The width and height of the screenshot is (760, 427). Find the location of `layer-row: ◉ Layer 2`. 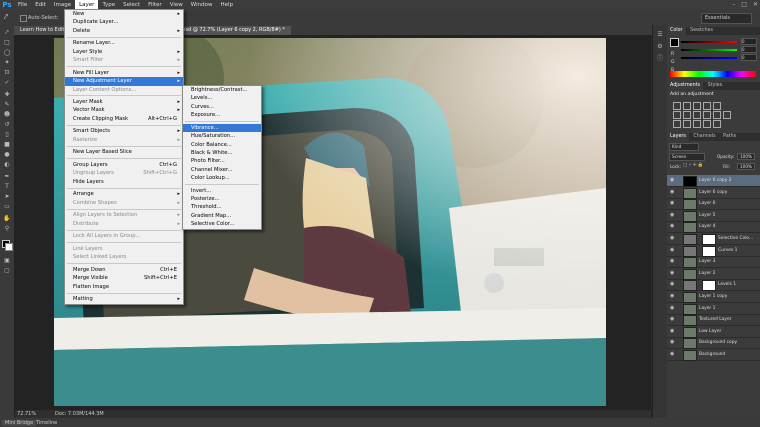

layer-row: ◉ Layer 2 is located at coordinates (713, 274).